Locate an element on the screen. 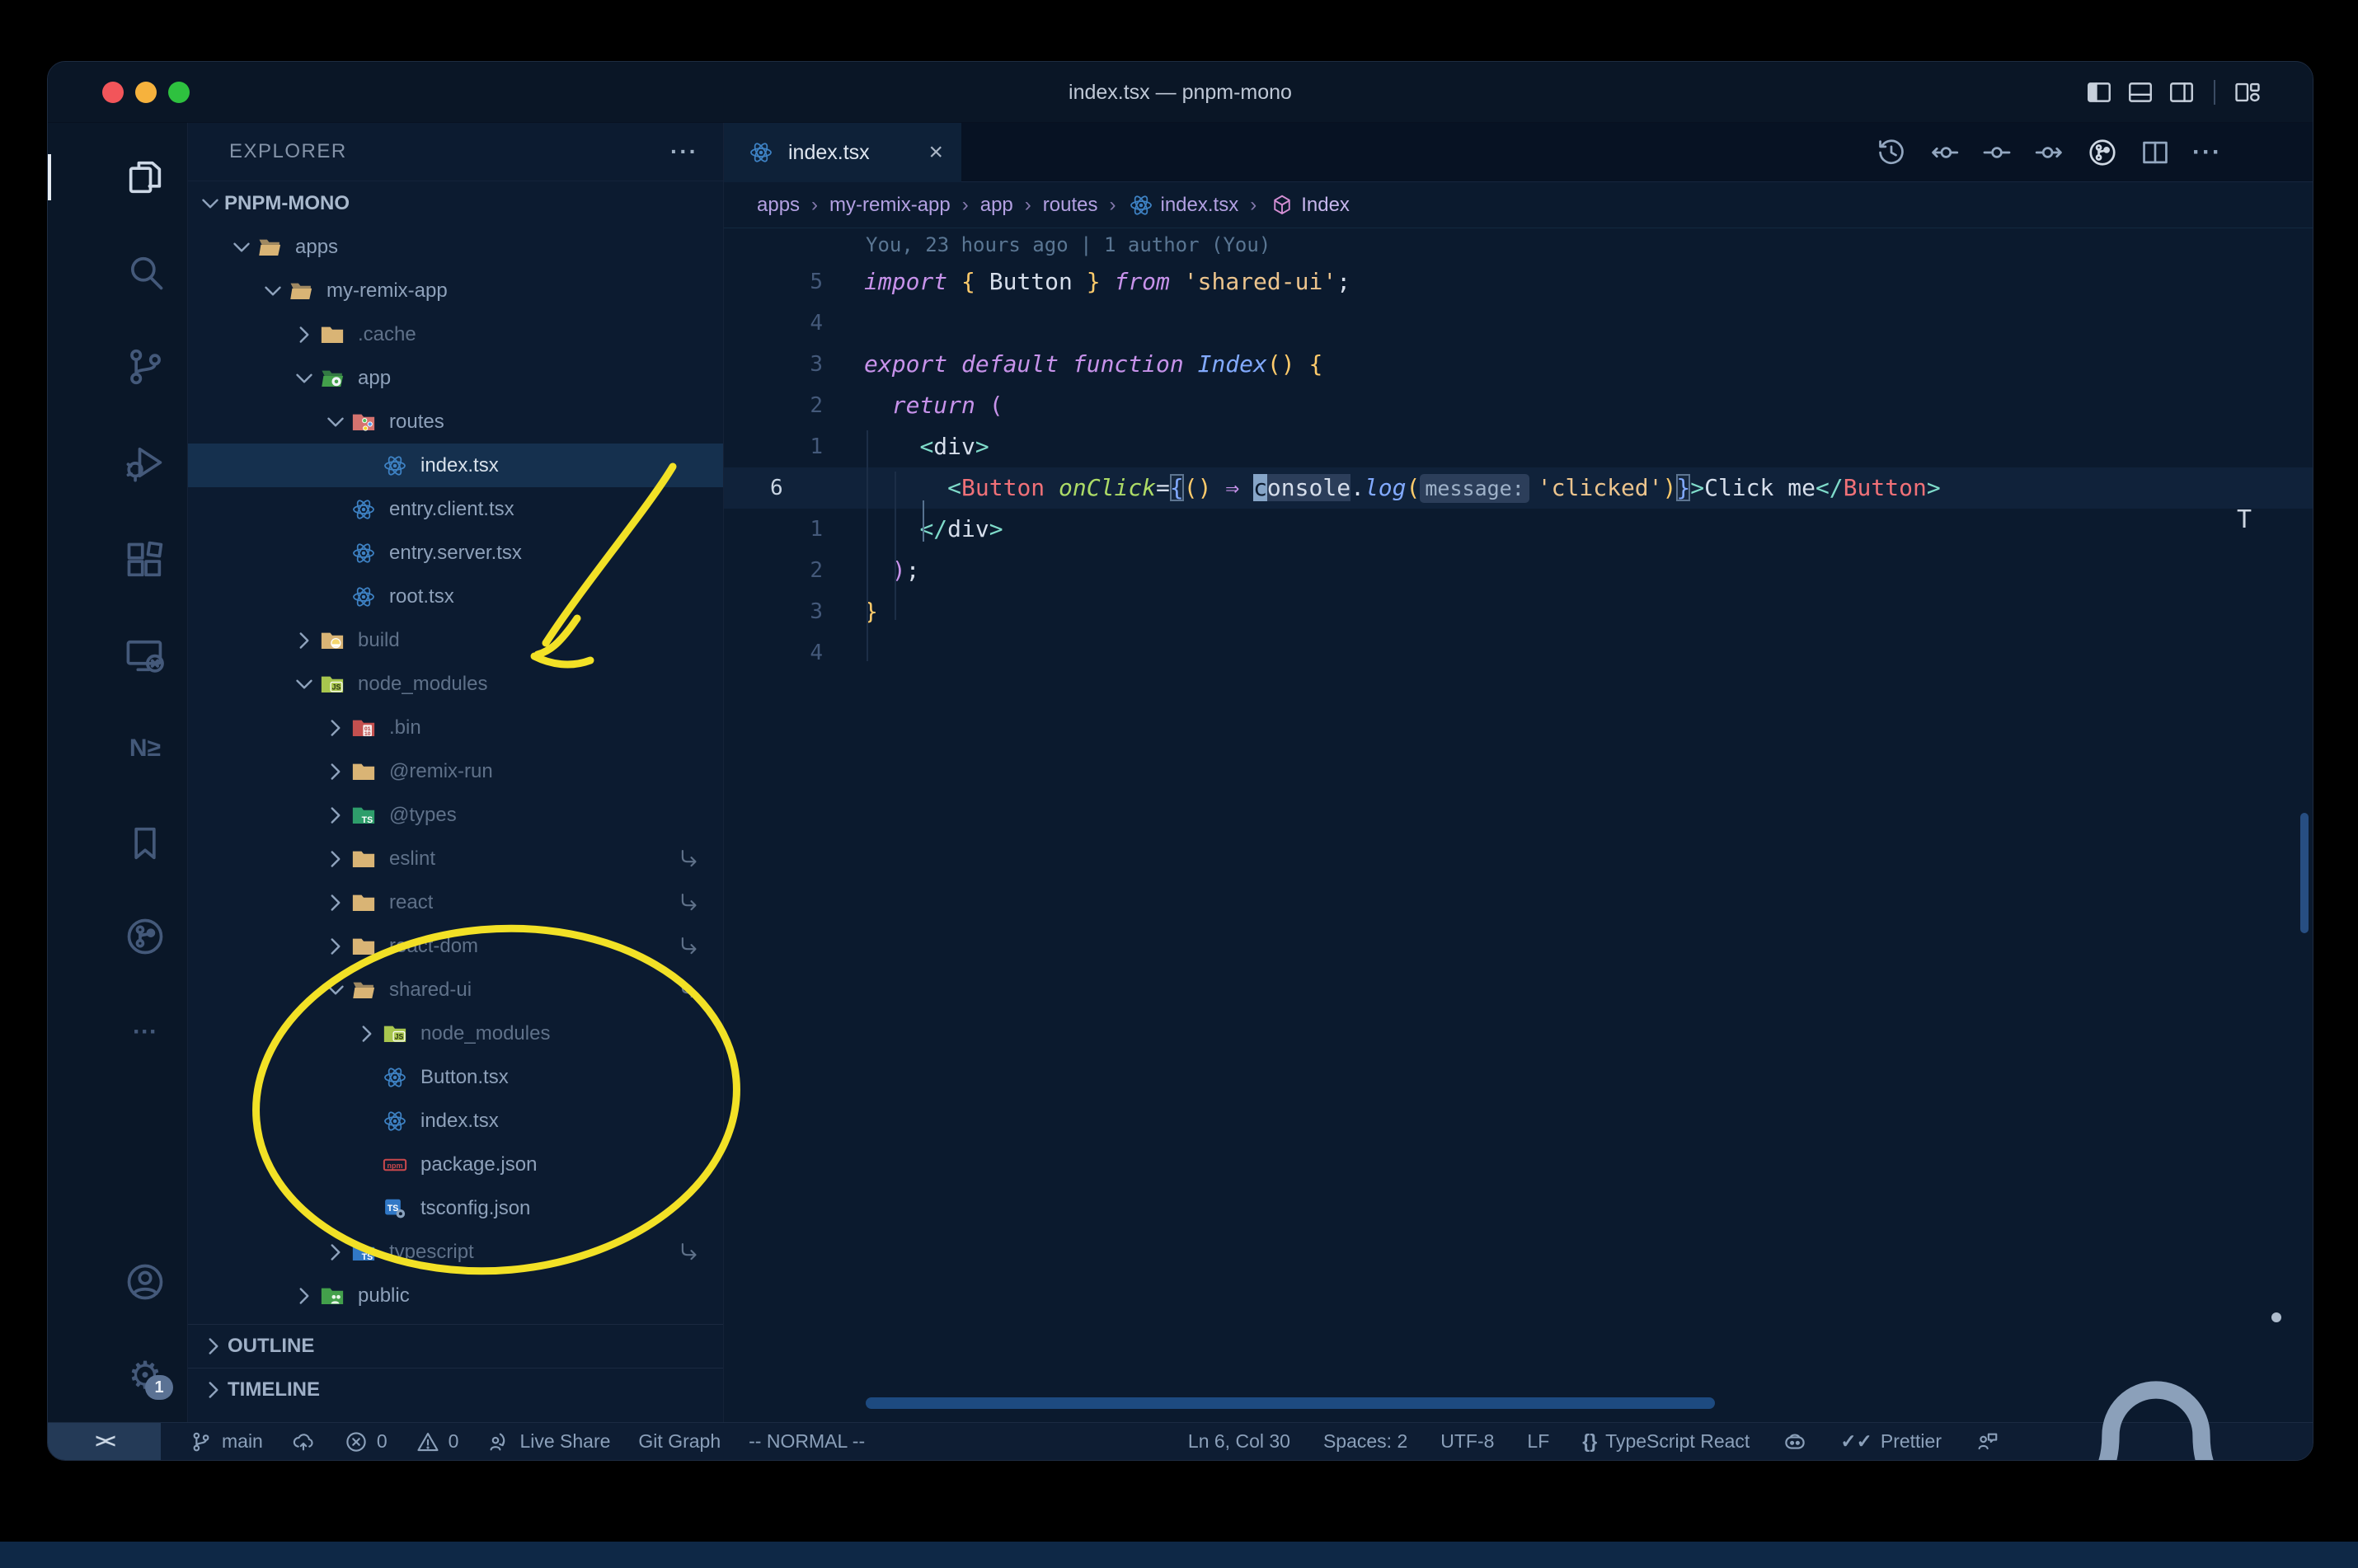  code-line: 3 export default function Index() { is located at coordinates (1518, 364).